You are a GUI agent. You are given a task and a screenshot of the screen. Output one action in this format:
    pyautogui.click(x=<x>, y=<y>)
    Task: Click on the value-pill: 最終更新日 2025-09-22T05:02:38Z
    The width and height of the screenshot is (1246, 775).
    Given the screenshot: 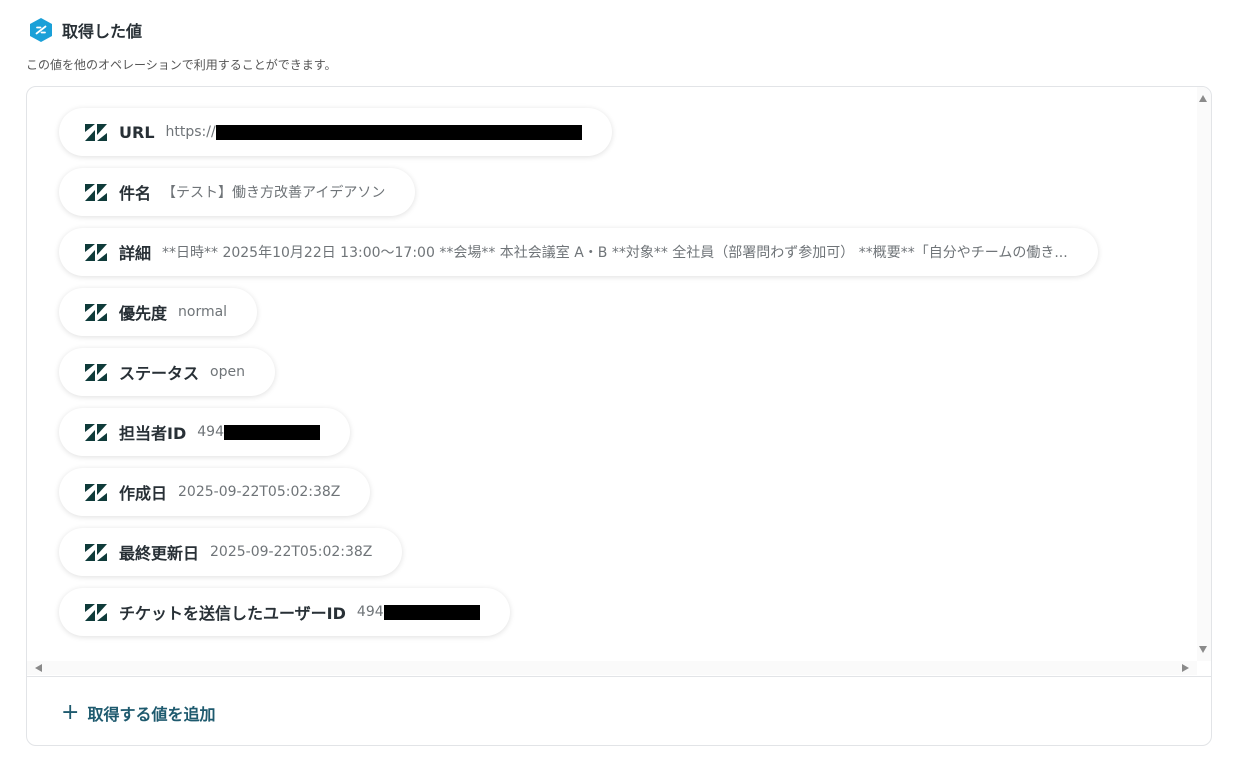 What is the action you would take?
    pyautogui.click(x=231, y=552)
    